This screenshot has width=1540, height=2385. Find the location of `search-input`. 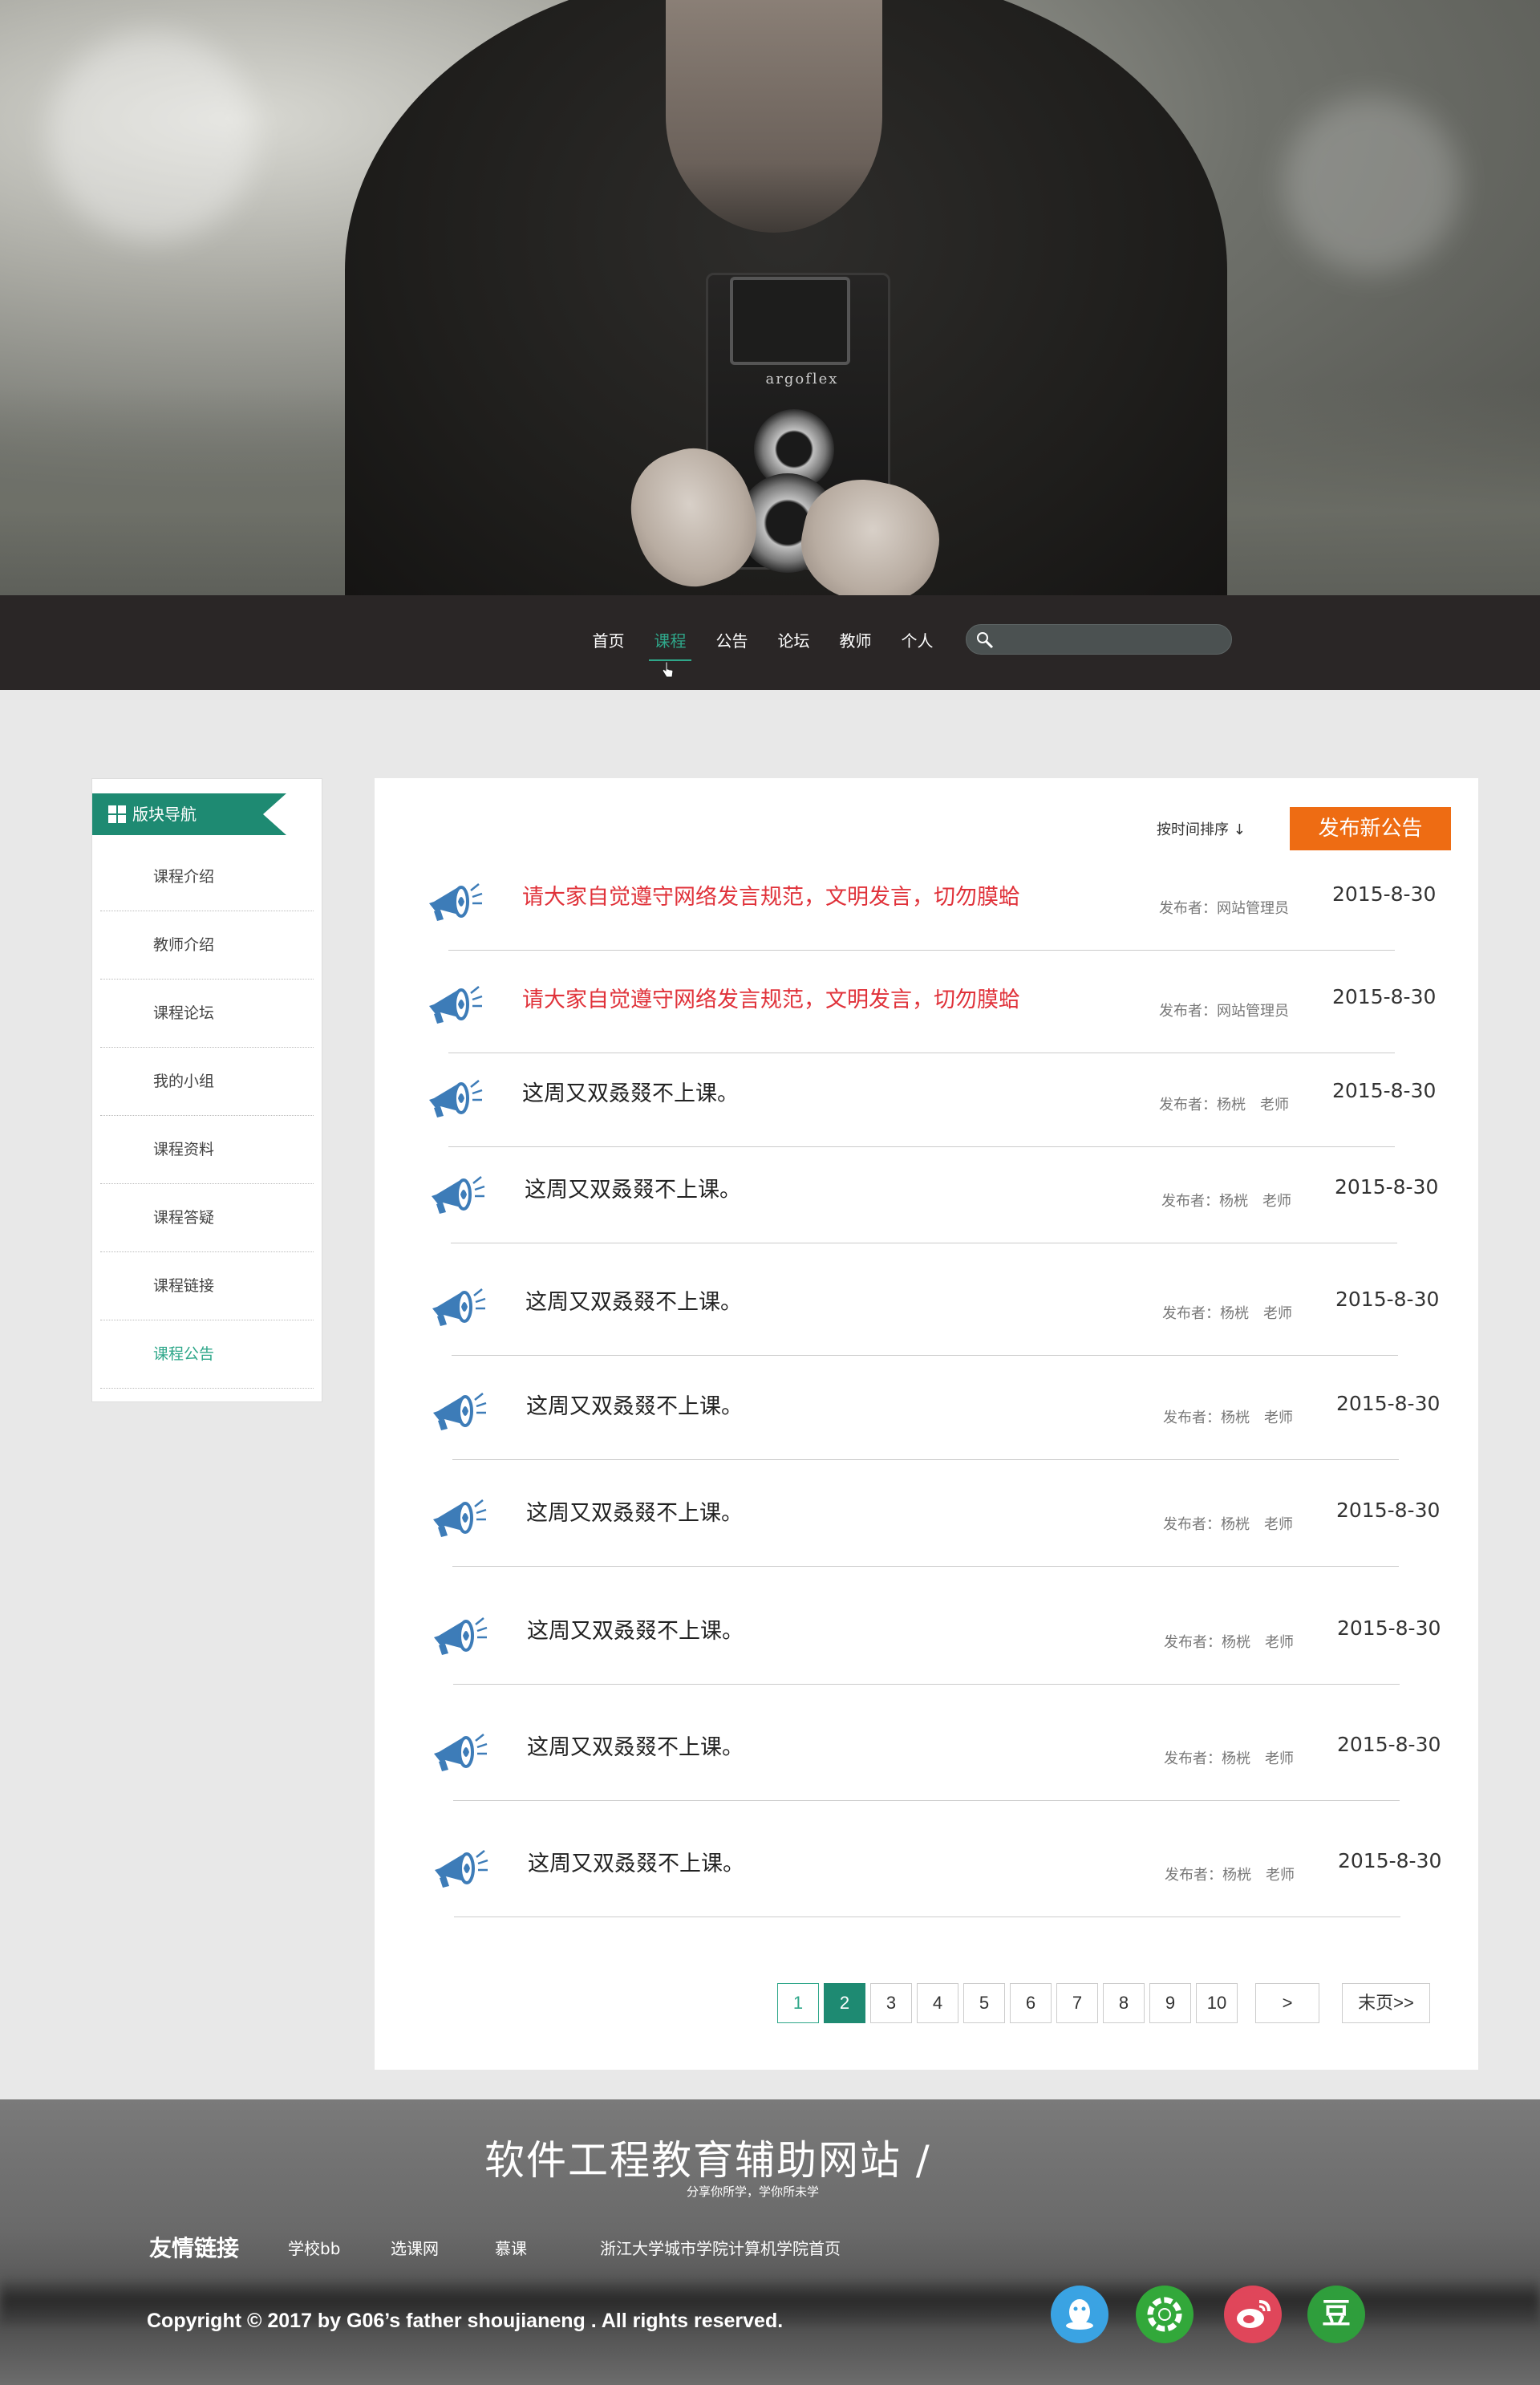

search-input is located at coordinates (1110, 639).